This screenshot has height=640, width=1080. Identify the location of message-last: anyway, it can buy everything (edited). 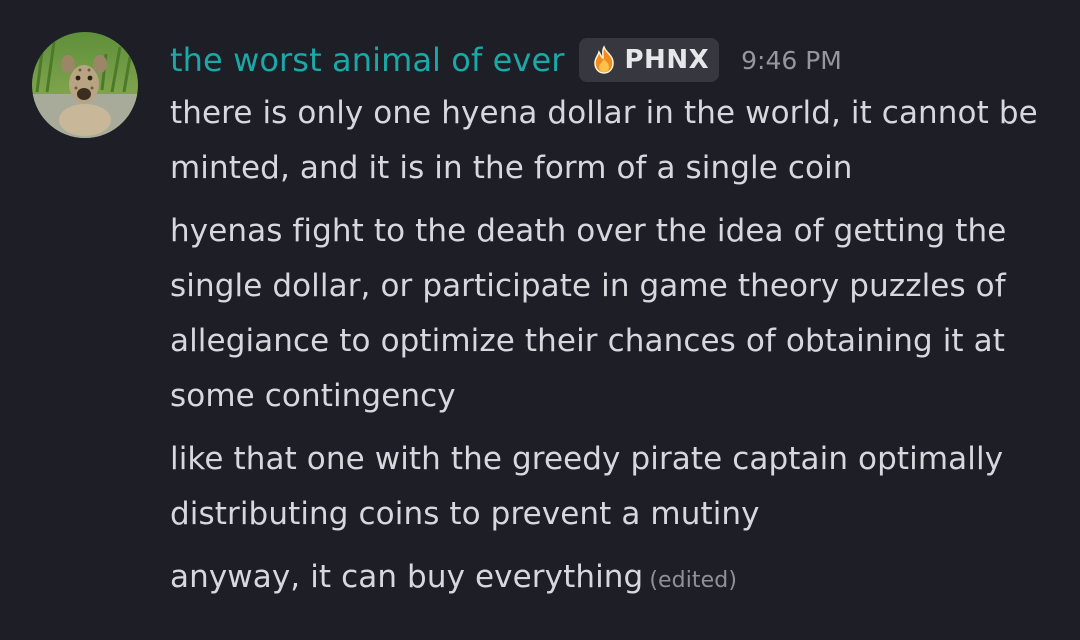
(615, 579).